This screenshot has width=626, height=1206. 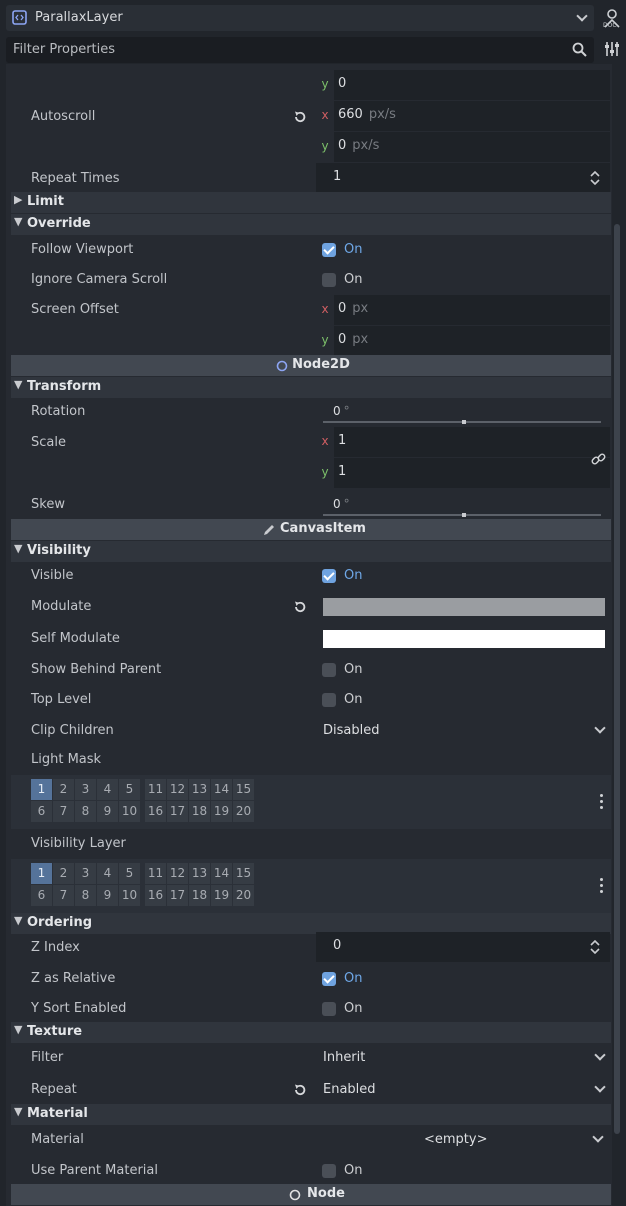 What do you see at coordinates (325, 310) in the screenshot?
I see `axis-x-label: x` at bounding box center [325, 310].